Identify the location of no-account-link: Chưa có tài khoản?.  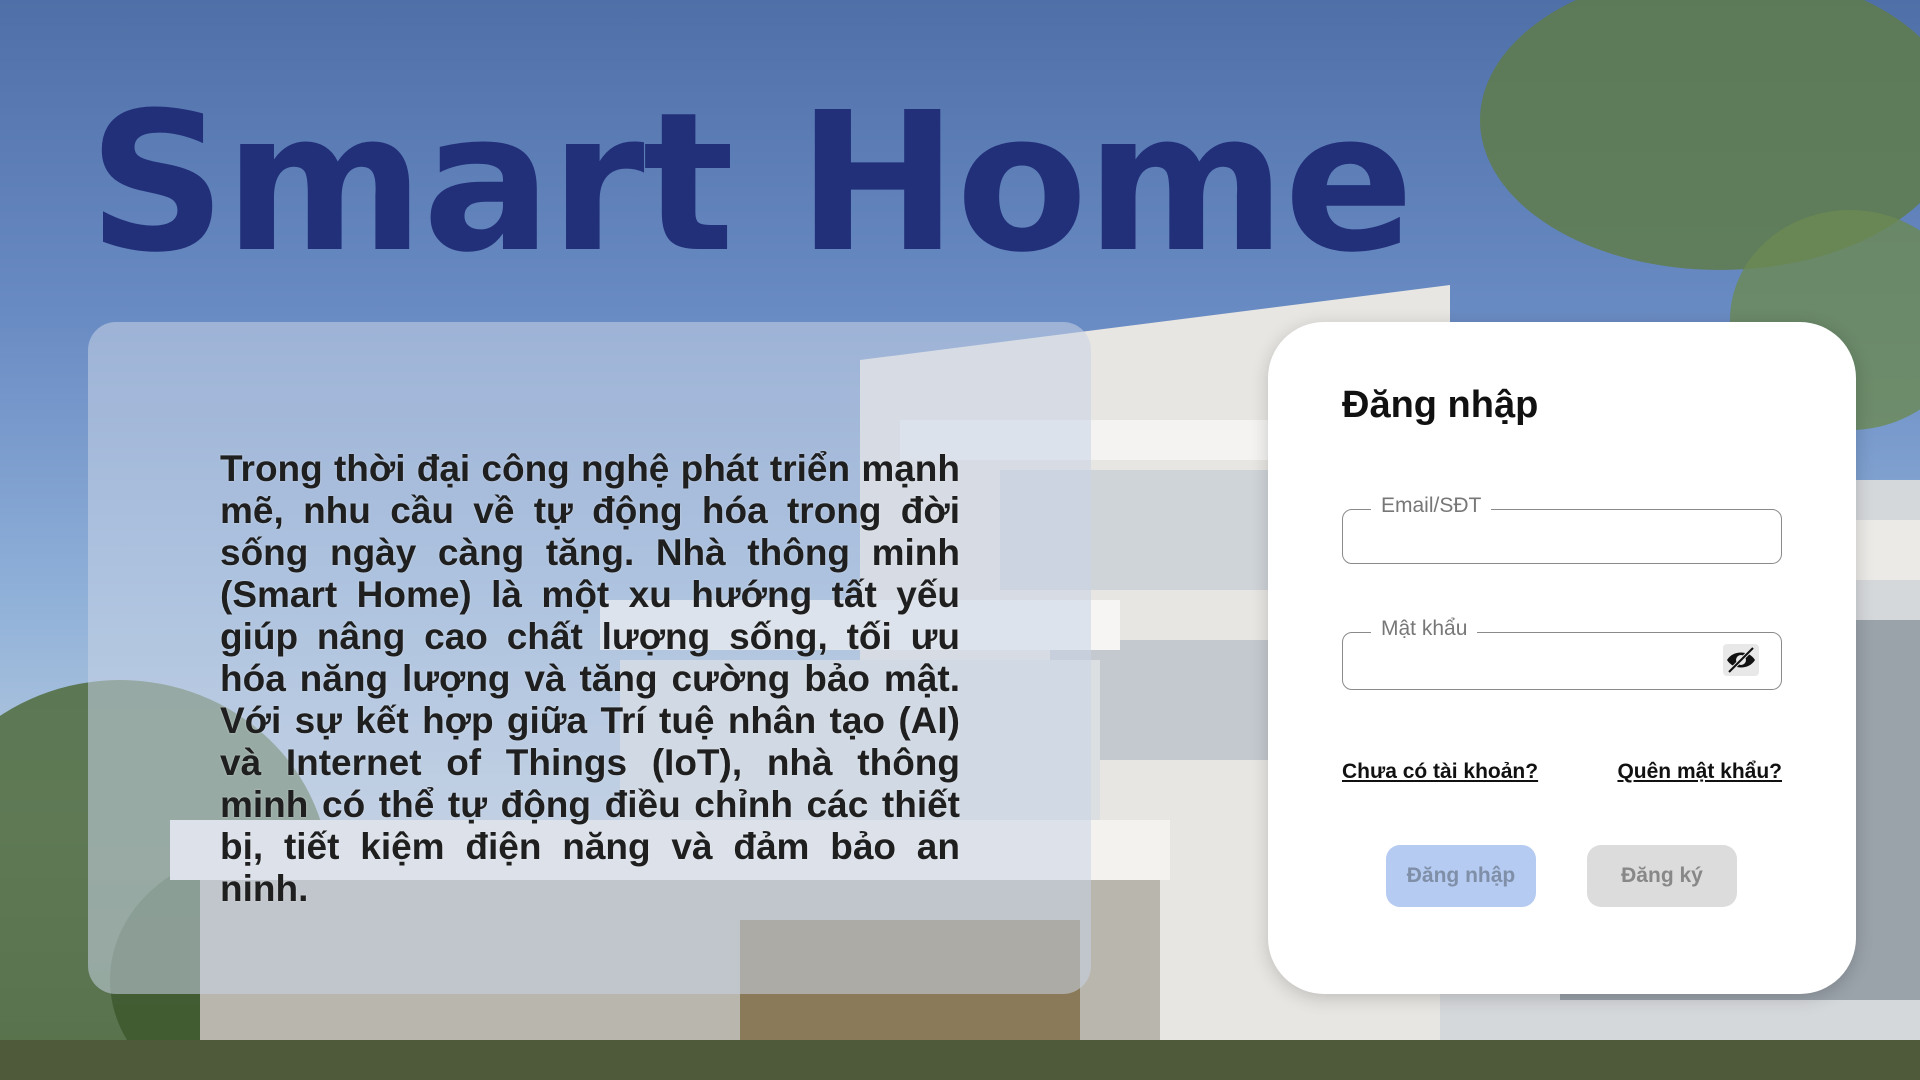
(1440, 772).